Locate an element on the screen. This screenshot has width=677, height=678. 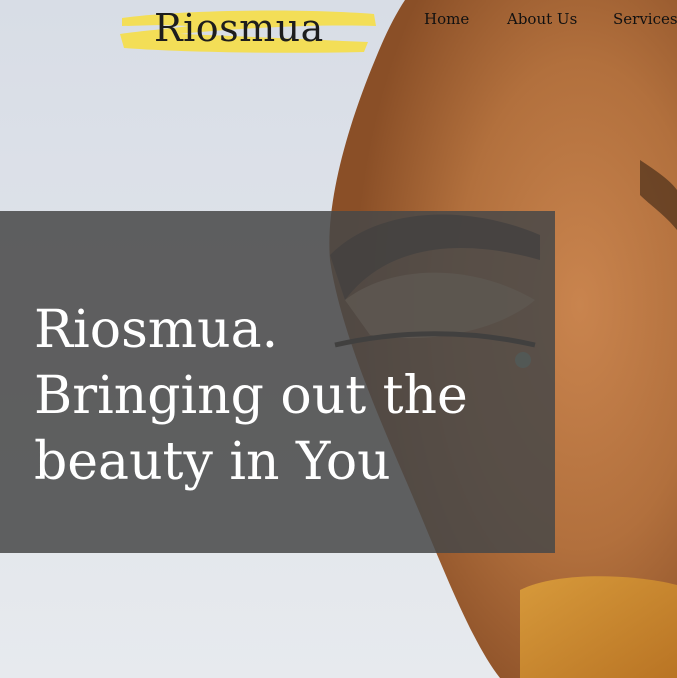
nav-about-us: About Us is located at coordinates (542, 19).